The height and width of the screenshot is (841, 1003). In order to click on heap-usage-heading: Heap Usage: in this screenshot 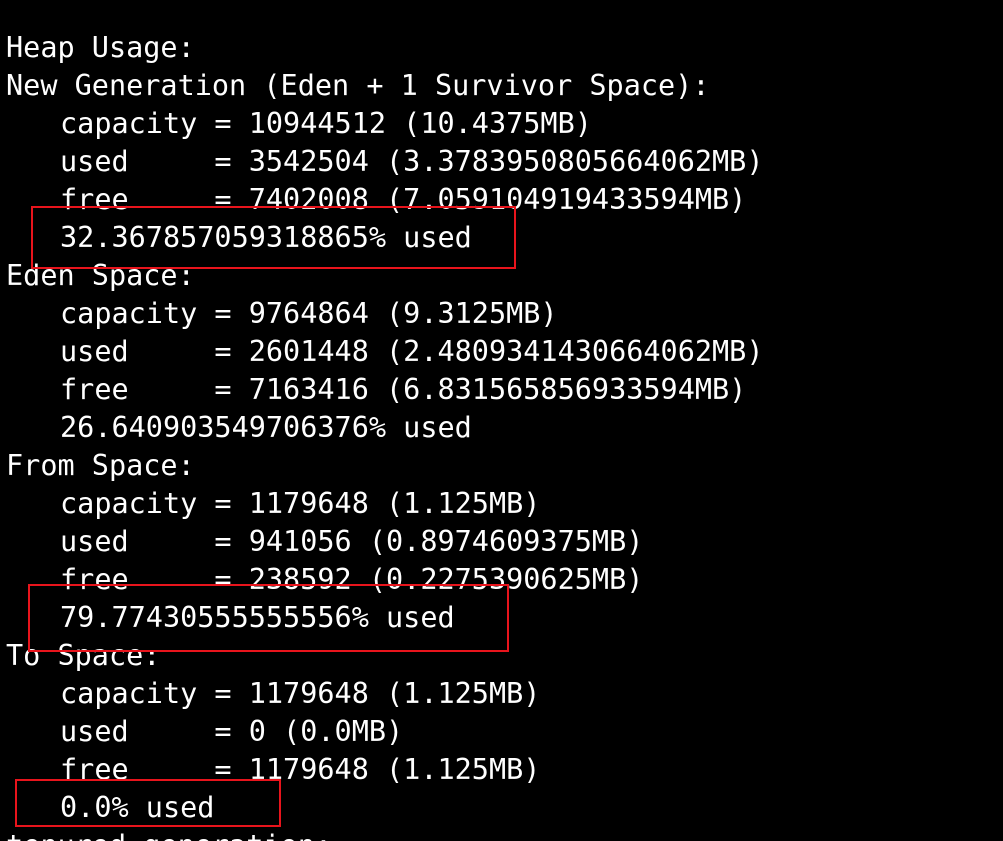, I will do `click(100, 47)`.